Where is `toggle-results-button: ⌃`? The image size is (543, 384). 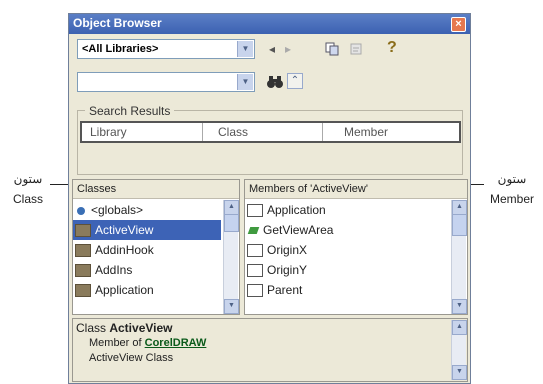
toggle-results-button: ⌃ is located at coordinates (295, 81).